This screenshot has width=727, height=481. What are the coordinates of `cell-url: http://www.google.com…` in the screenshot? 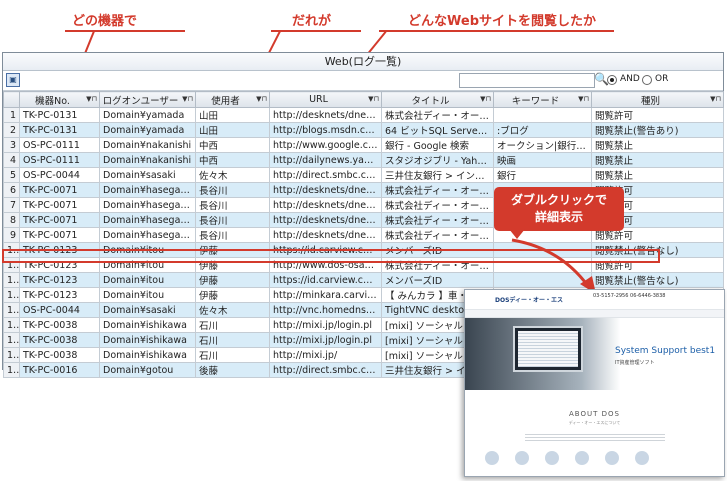 It's located at (325, 145).